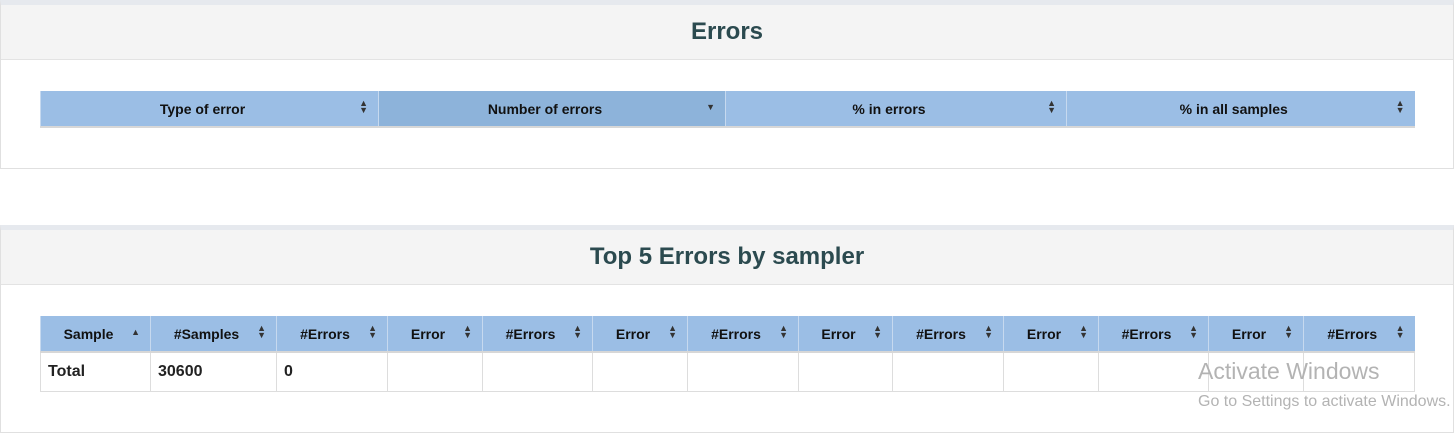 This screenshot has width=1456, height=438. I want to click on table-cell: 0, so click(332, 371).